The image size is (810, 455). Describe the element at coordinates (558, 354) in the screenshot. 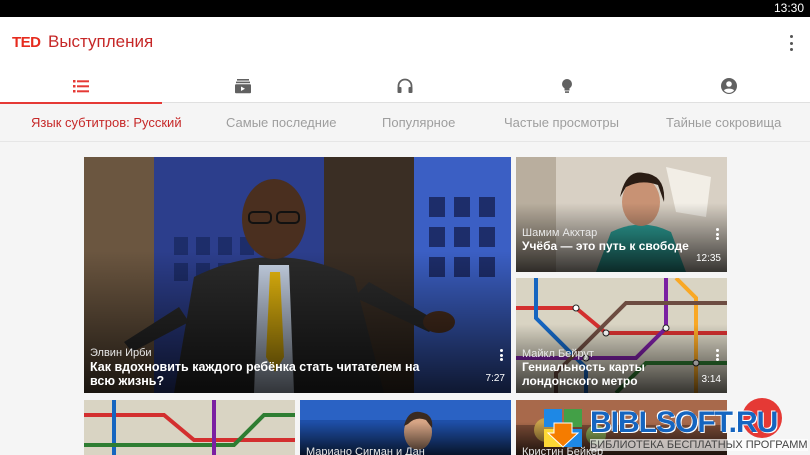

I see `talk-speaker: Майкл Бейрут` at that location.